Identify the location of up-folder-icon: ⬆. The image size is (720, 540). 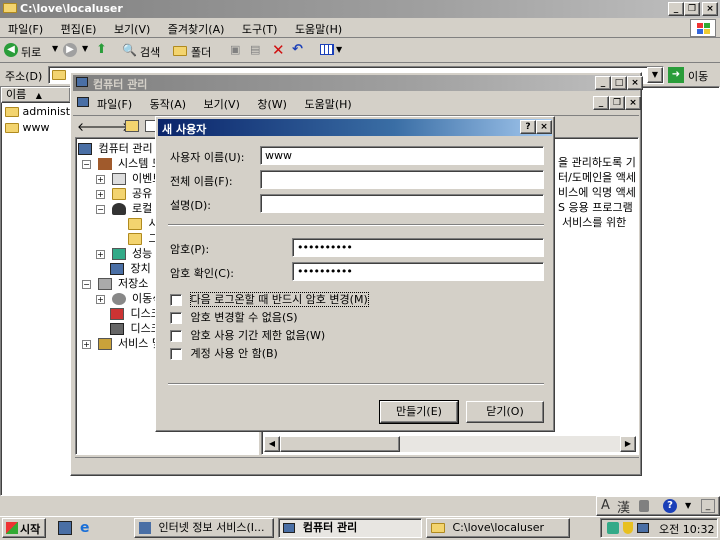
(101, 49).